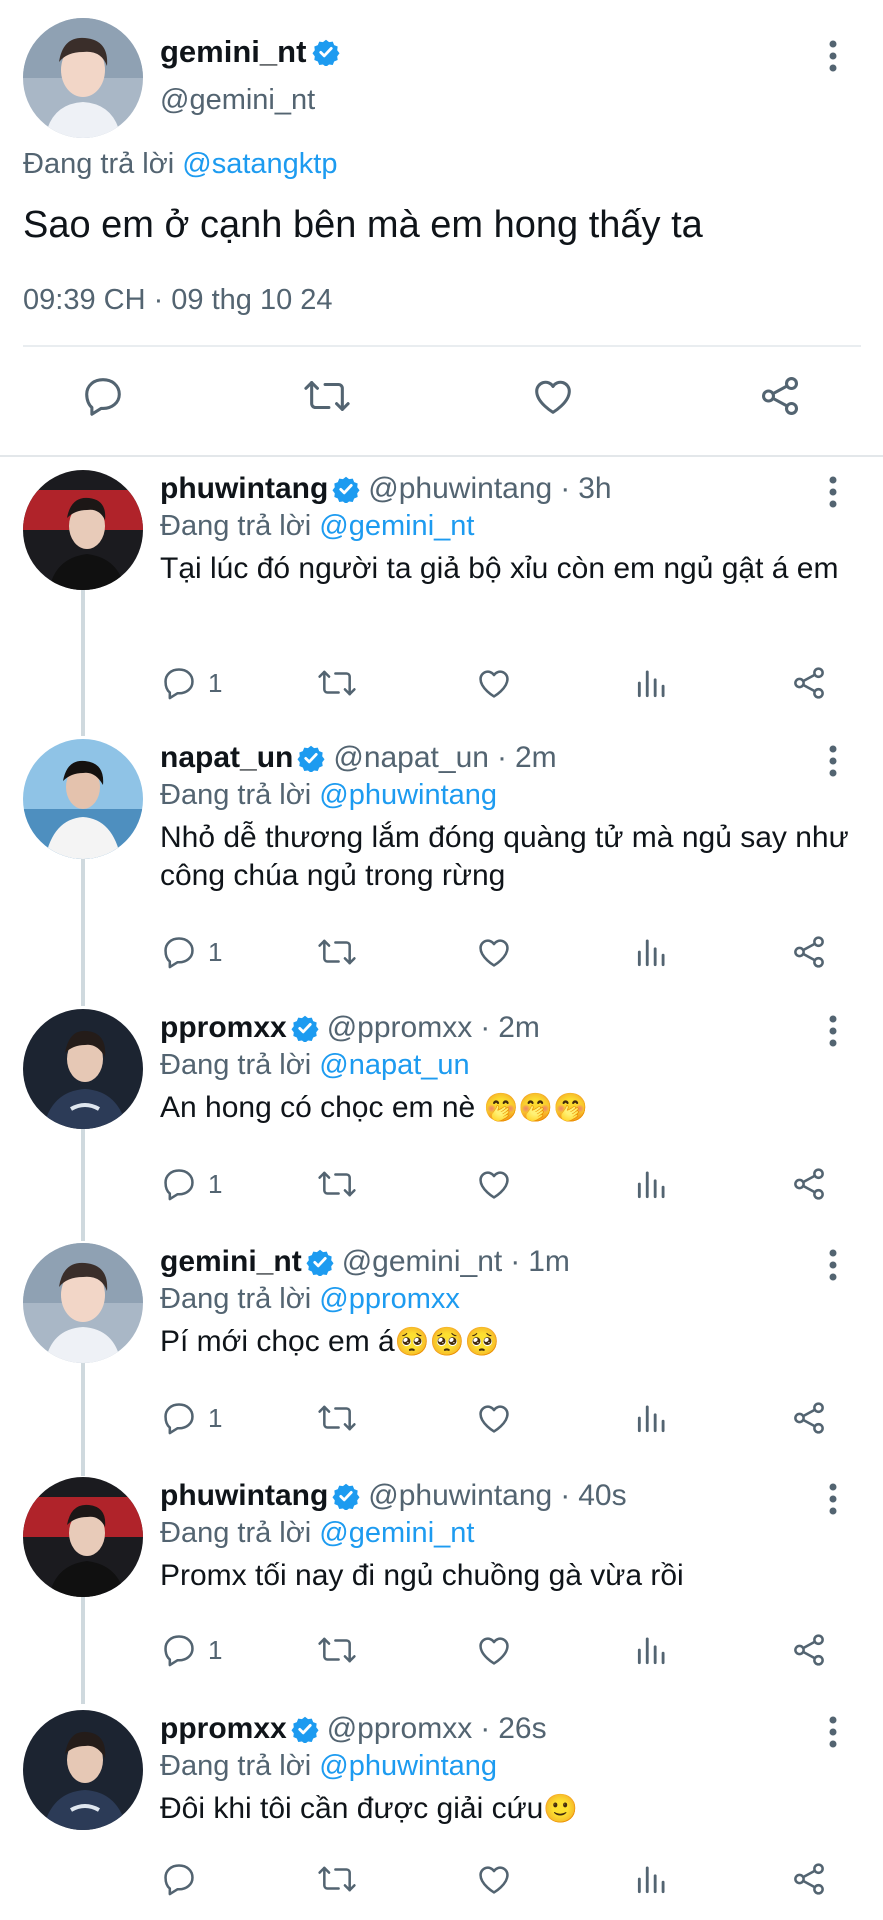  Describe the element at coordinates (226, 758) in the screenshot. I see `display-name: napat_un` at that location.